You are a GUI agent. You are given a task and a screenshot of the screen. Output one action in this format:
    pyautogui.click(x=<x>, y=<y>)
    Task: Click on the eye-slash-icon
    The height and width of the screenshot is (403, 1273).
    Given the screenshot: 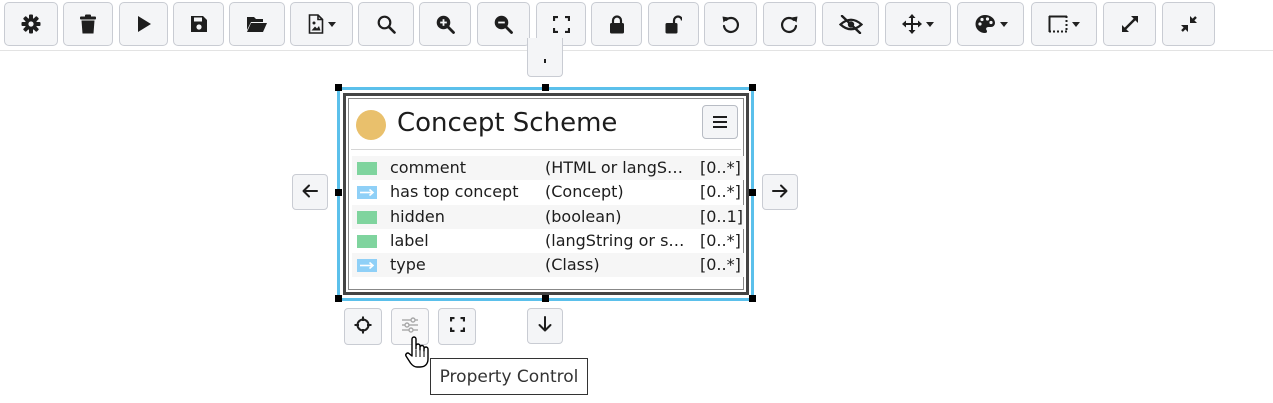 What is the action you would take?
    pyautogui.click(x=850, y=24)
    